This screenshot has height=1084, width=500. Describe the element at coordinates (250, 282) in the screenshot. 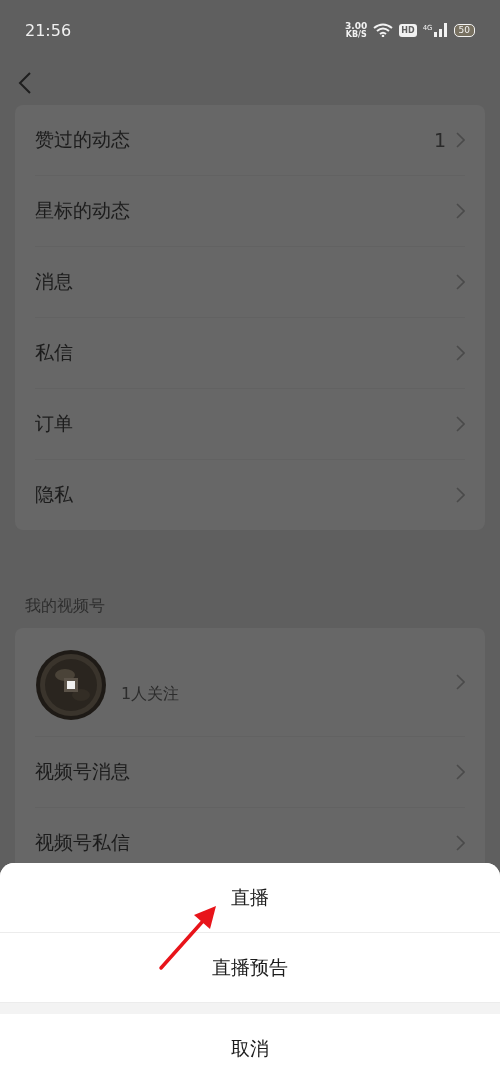

I see `menu-item: 消息` at that location.